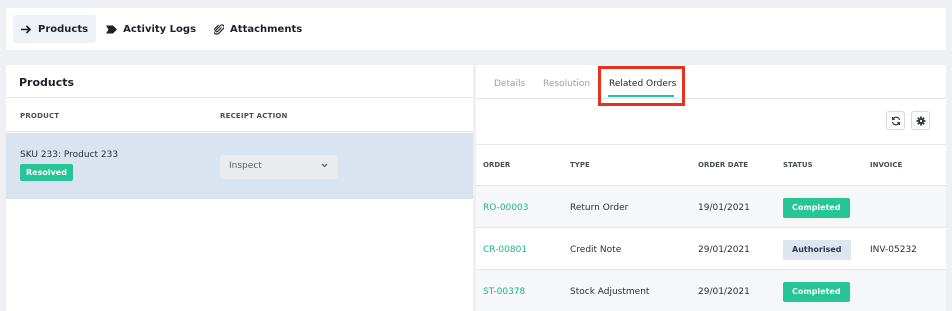  What do you see at coordinates (63, 29) in the screenshot?
I see `tab-products-label: Products` at bounding box center [63, 29].